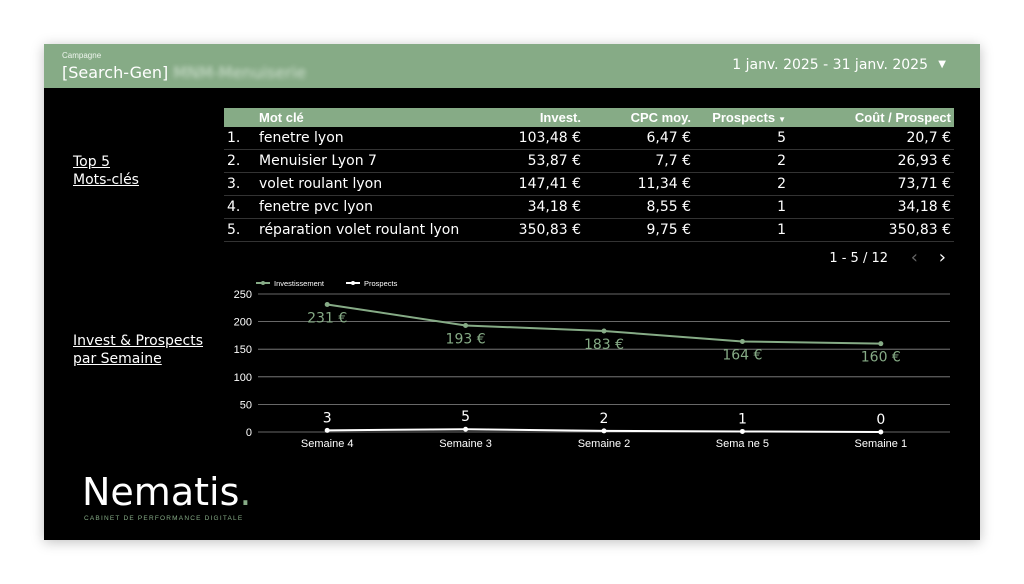 Image resolution: width=1024 pixels, height=584 pixels. Describe the element at coordinates (240, 117) in the screenshot. I see `header-rank` at that location.